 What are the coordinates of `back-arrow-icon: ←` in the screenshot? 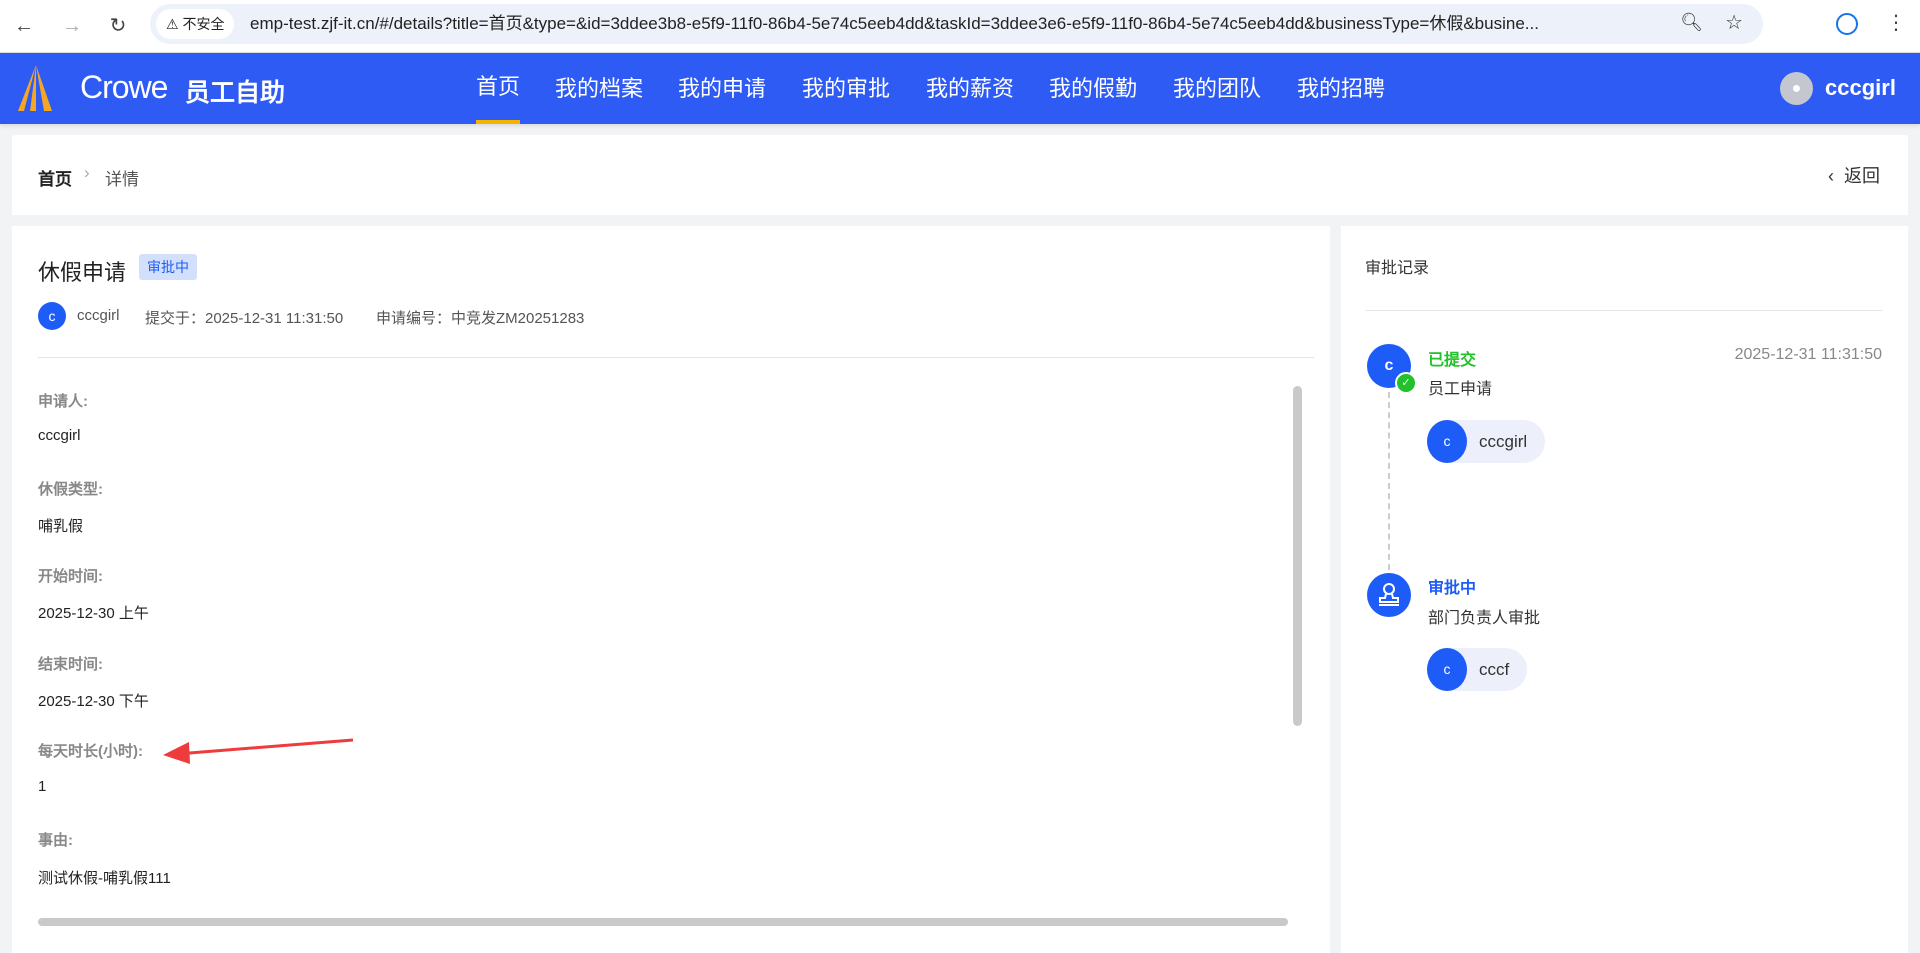 It's located at (24, 26).